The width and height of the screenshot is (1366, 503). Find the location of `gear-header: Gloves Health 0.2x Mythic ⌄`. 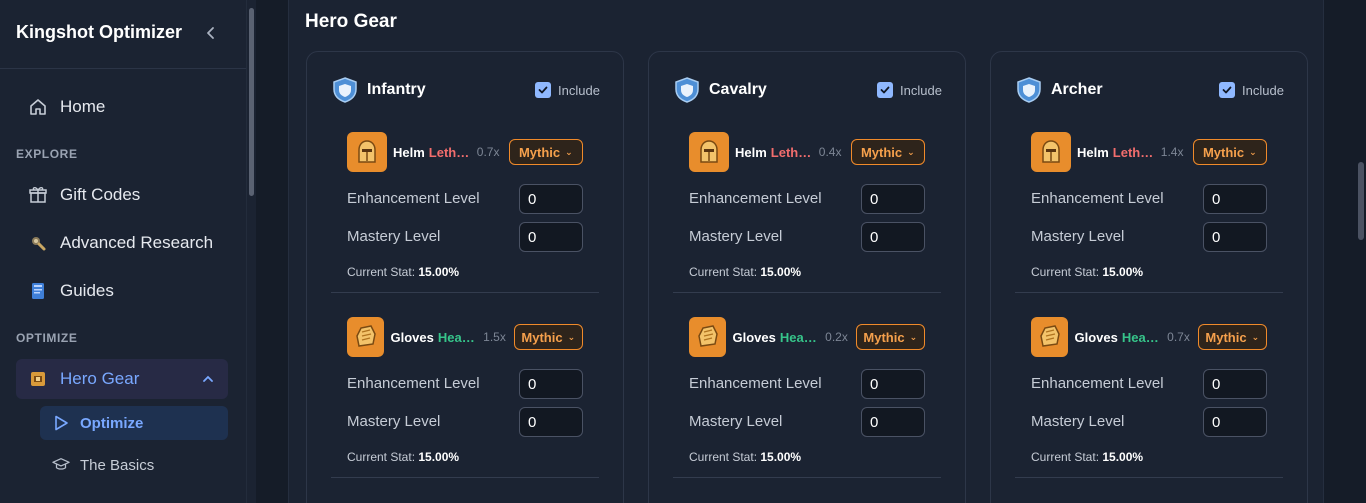

gear-header: Gloves Health 0.2x Mythic ⌄ is located at coordinates (807, 337).